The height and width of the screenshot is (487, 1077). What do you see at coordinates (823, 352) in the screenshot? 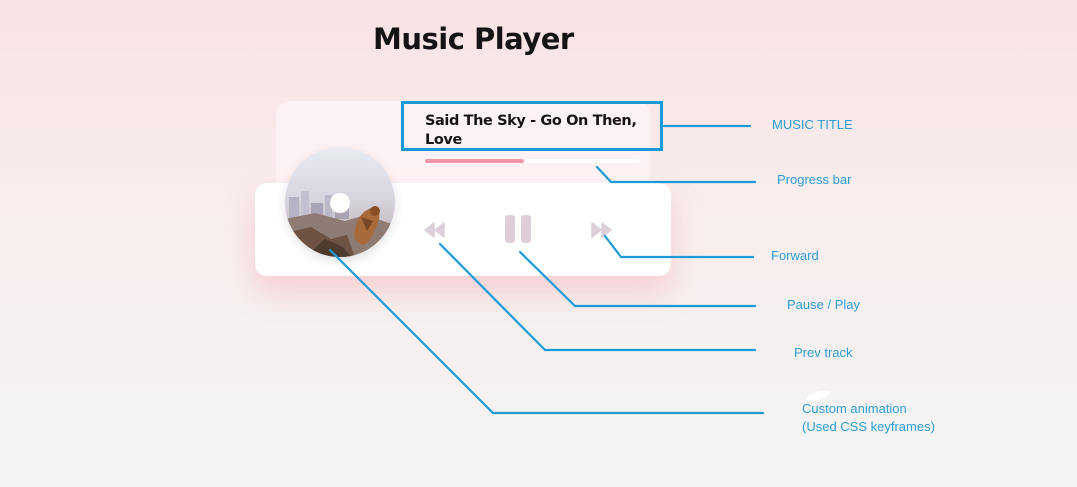
I see `label-prev-track: Prev track` at bounding box center [823, 352].